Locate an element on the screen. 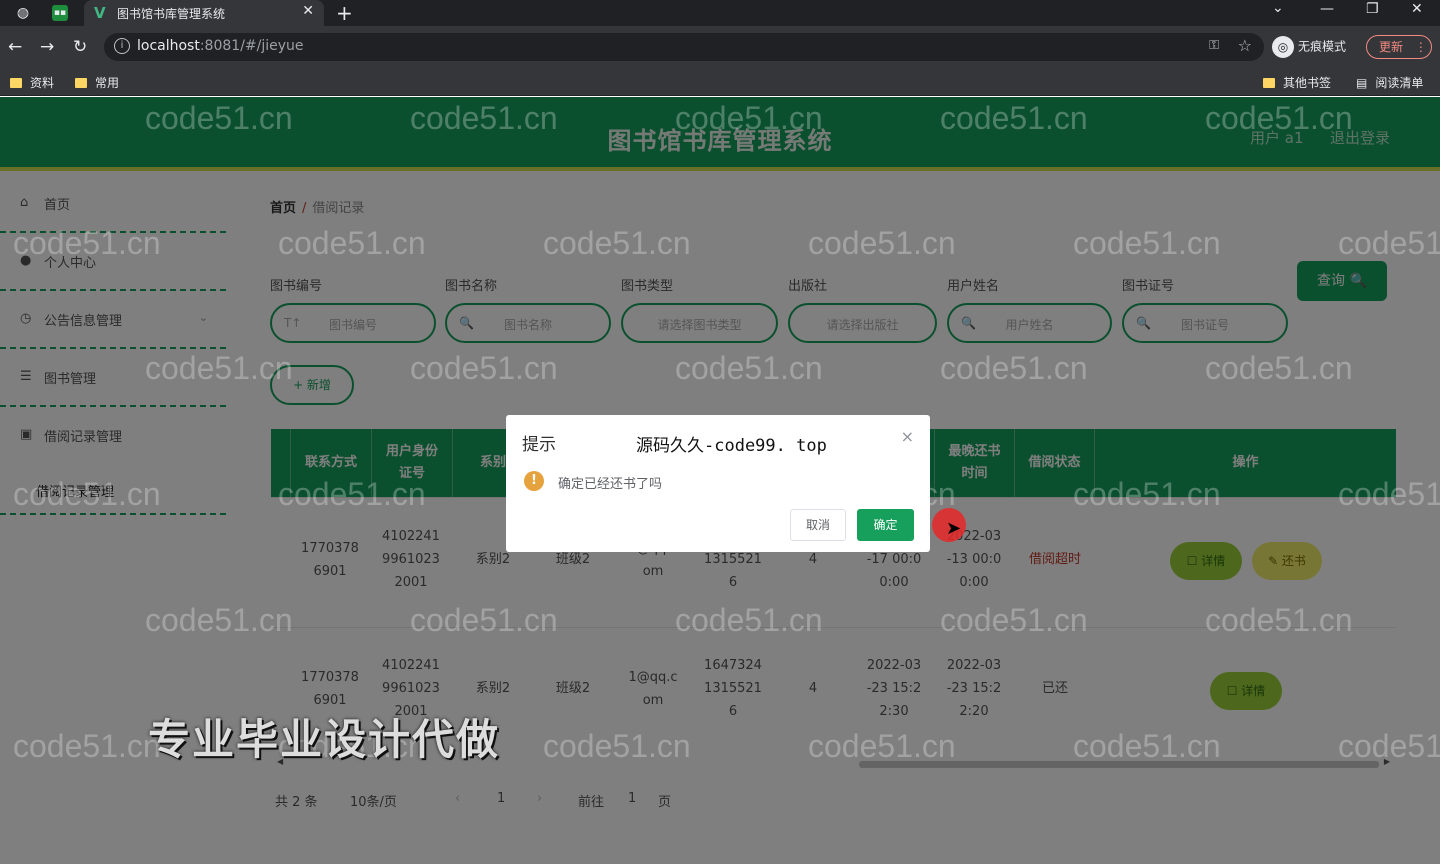 The width and height of the screenshot is (1440, 864). reading-list-icon: ▤ is located at coordinates (1362, 83).